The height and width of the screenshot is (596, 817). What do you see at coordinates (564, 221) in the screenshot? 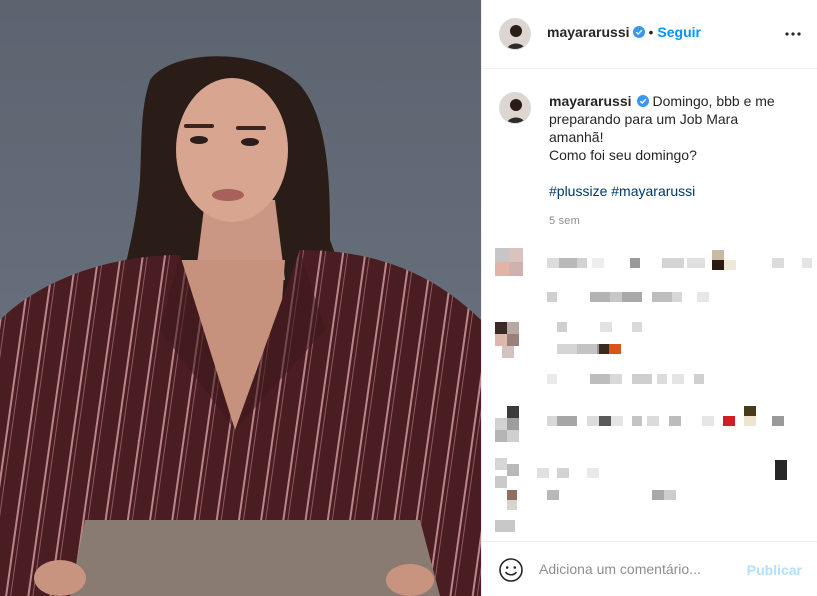
I see `post-timestamp: 5 sem` at bounding box center [564, 221].